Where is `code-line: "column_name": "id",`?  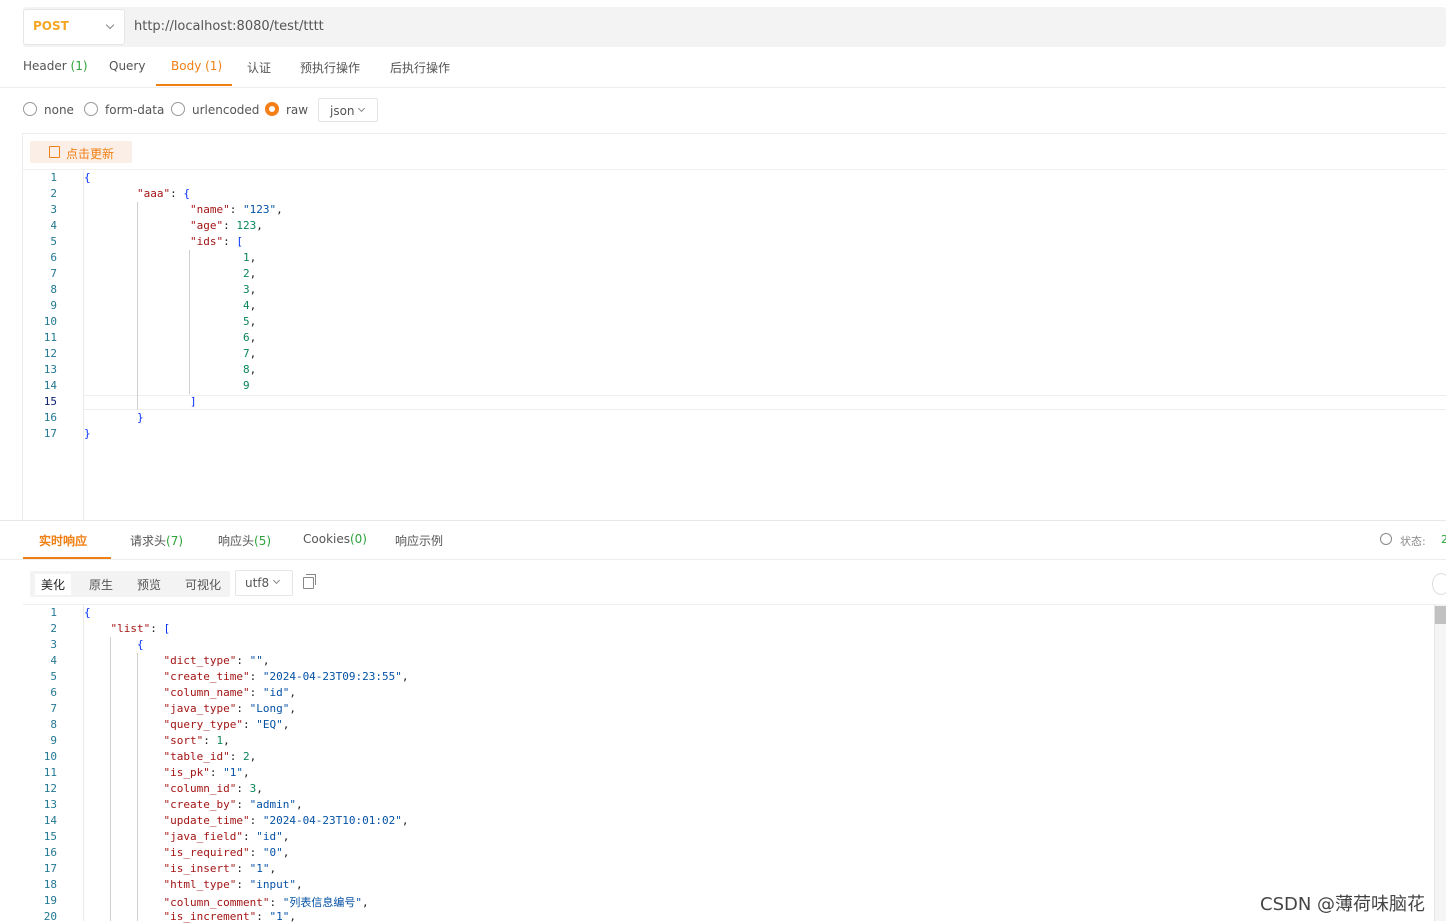
code-line: "column_name": "id", is located at coordinates (229, 692).